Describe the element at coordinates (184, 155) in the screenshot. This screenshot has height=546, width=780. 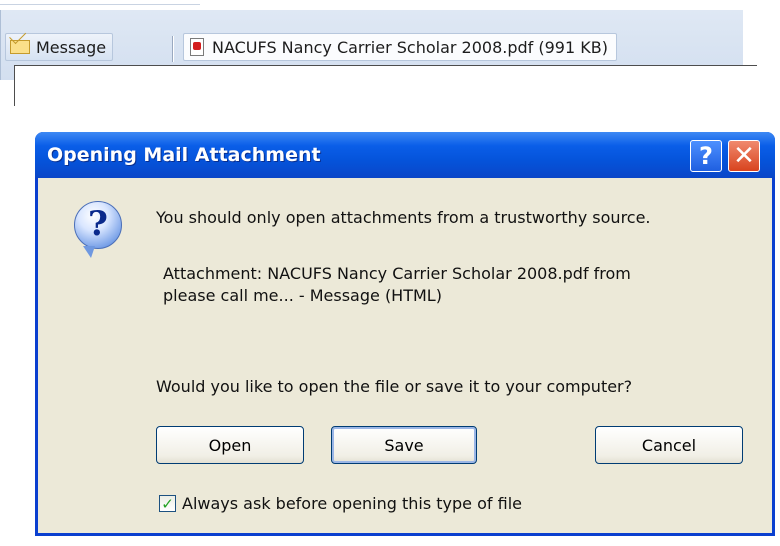
I see `dialog-title: Opening Mail Attachment` at that location.